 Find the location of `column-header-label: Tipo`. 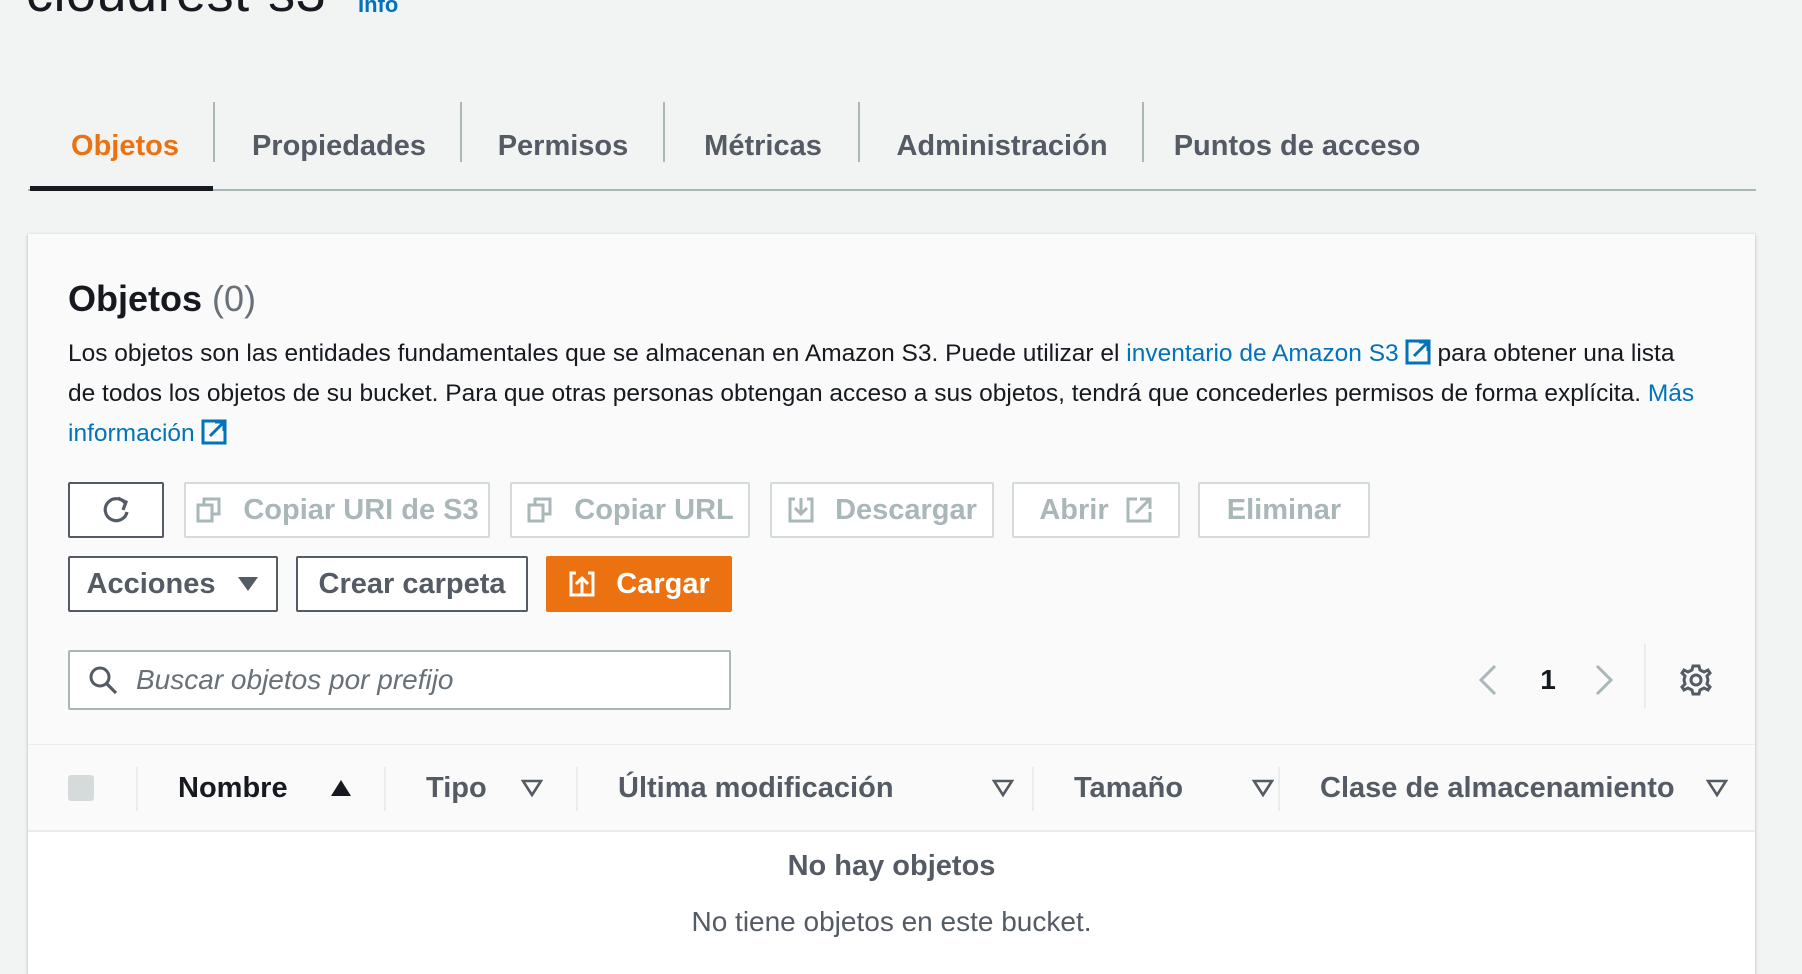

column-header-label: Tipo is located at coordinates (456, 787).